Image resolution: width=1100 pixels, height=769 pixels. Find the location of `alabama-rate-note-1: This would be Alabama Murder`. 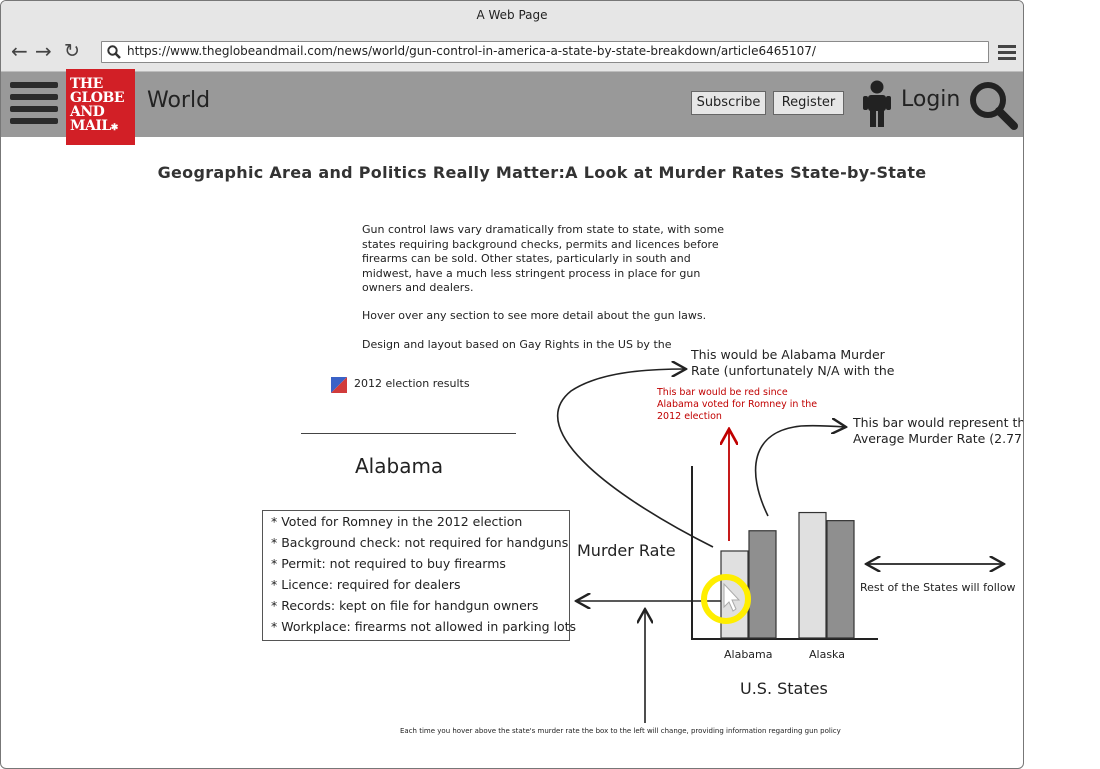

alabama-rate-note-1: This would be Alabama Murder is located at coordinates (788, 354).